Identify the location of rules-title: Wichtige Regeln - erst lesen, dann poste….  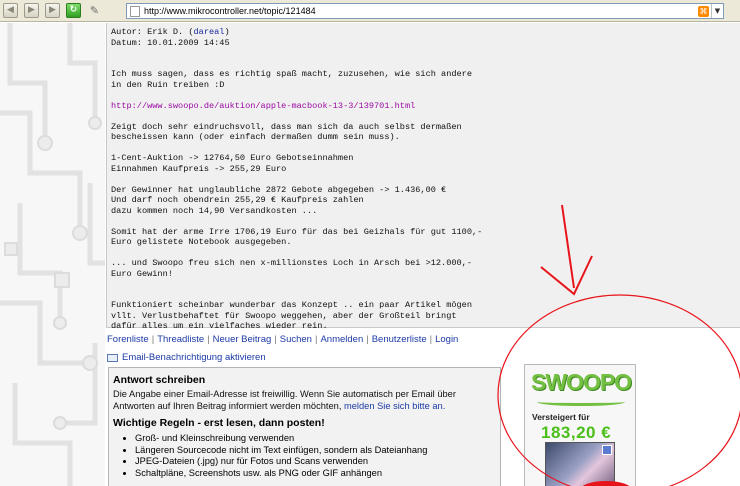
(219, 423).